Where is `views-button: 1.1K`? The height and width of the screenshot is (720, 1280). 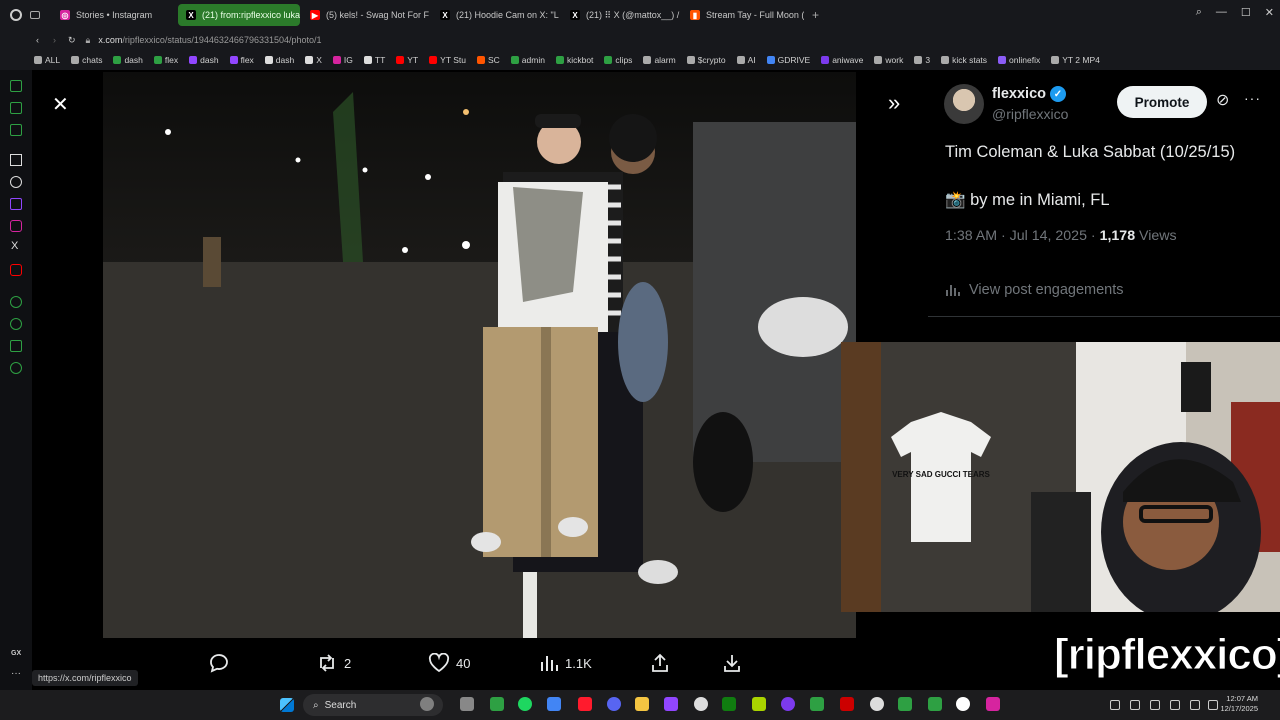
views-button: 1.1K is located at coordinates (565, 663).